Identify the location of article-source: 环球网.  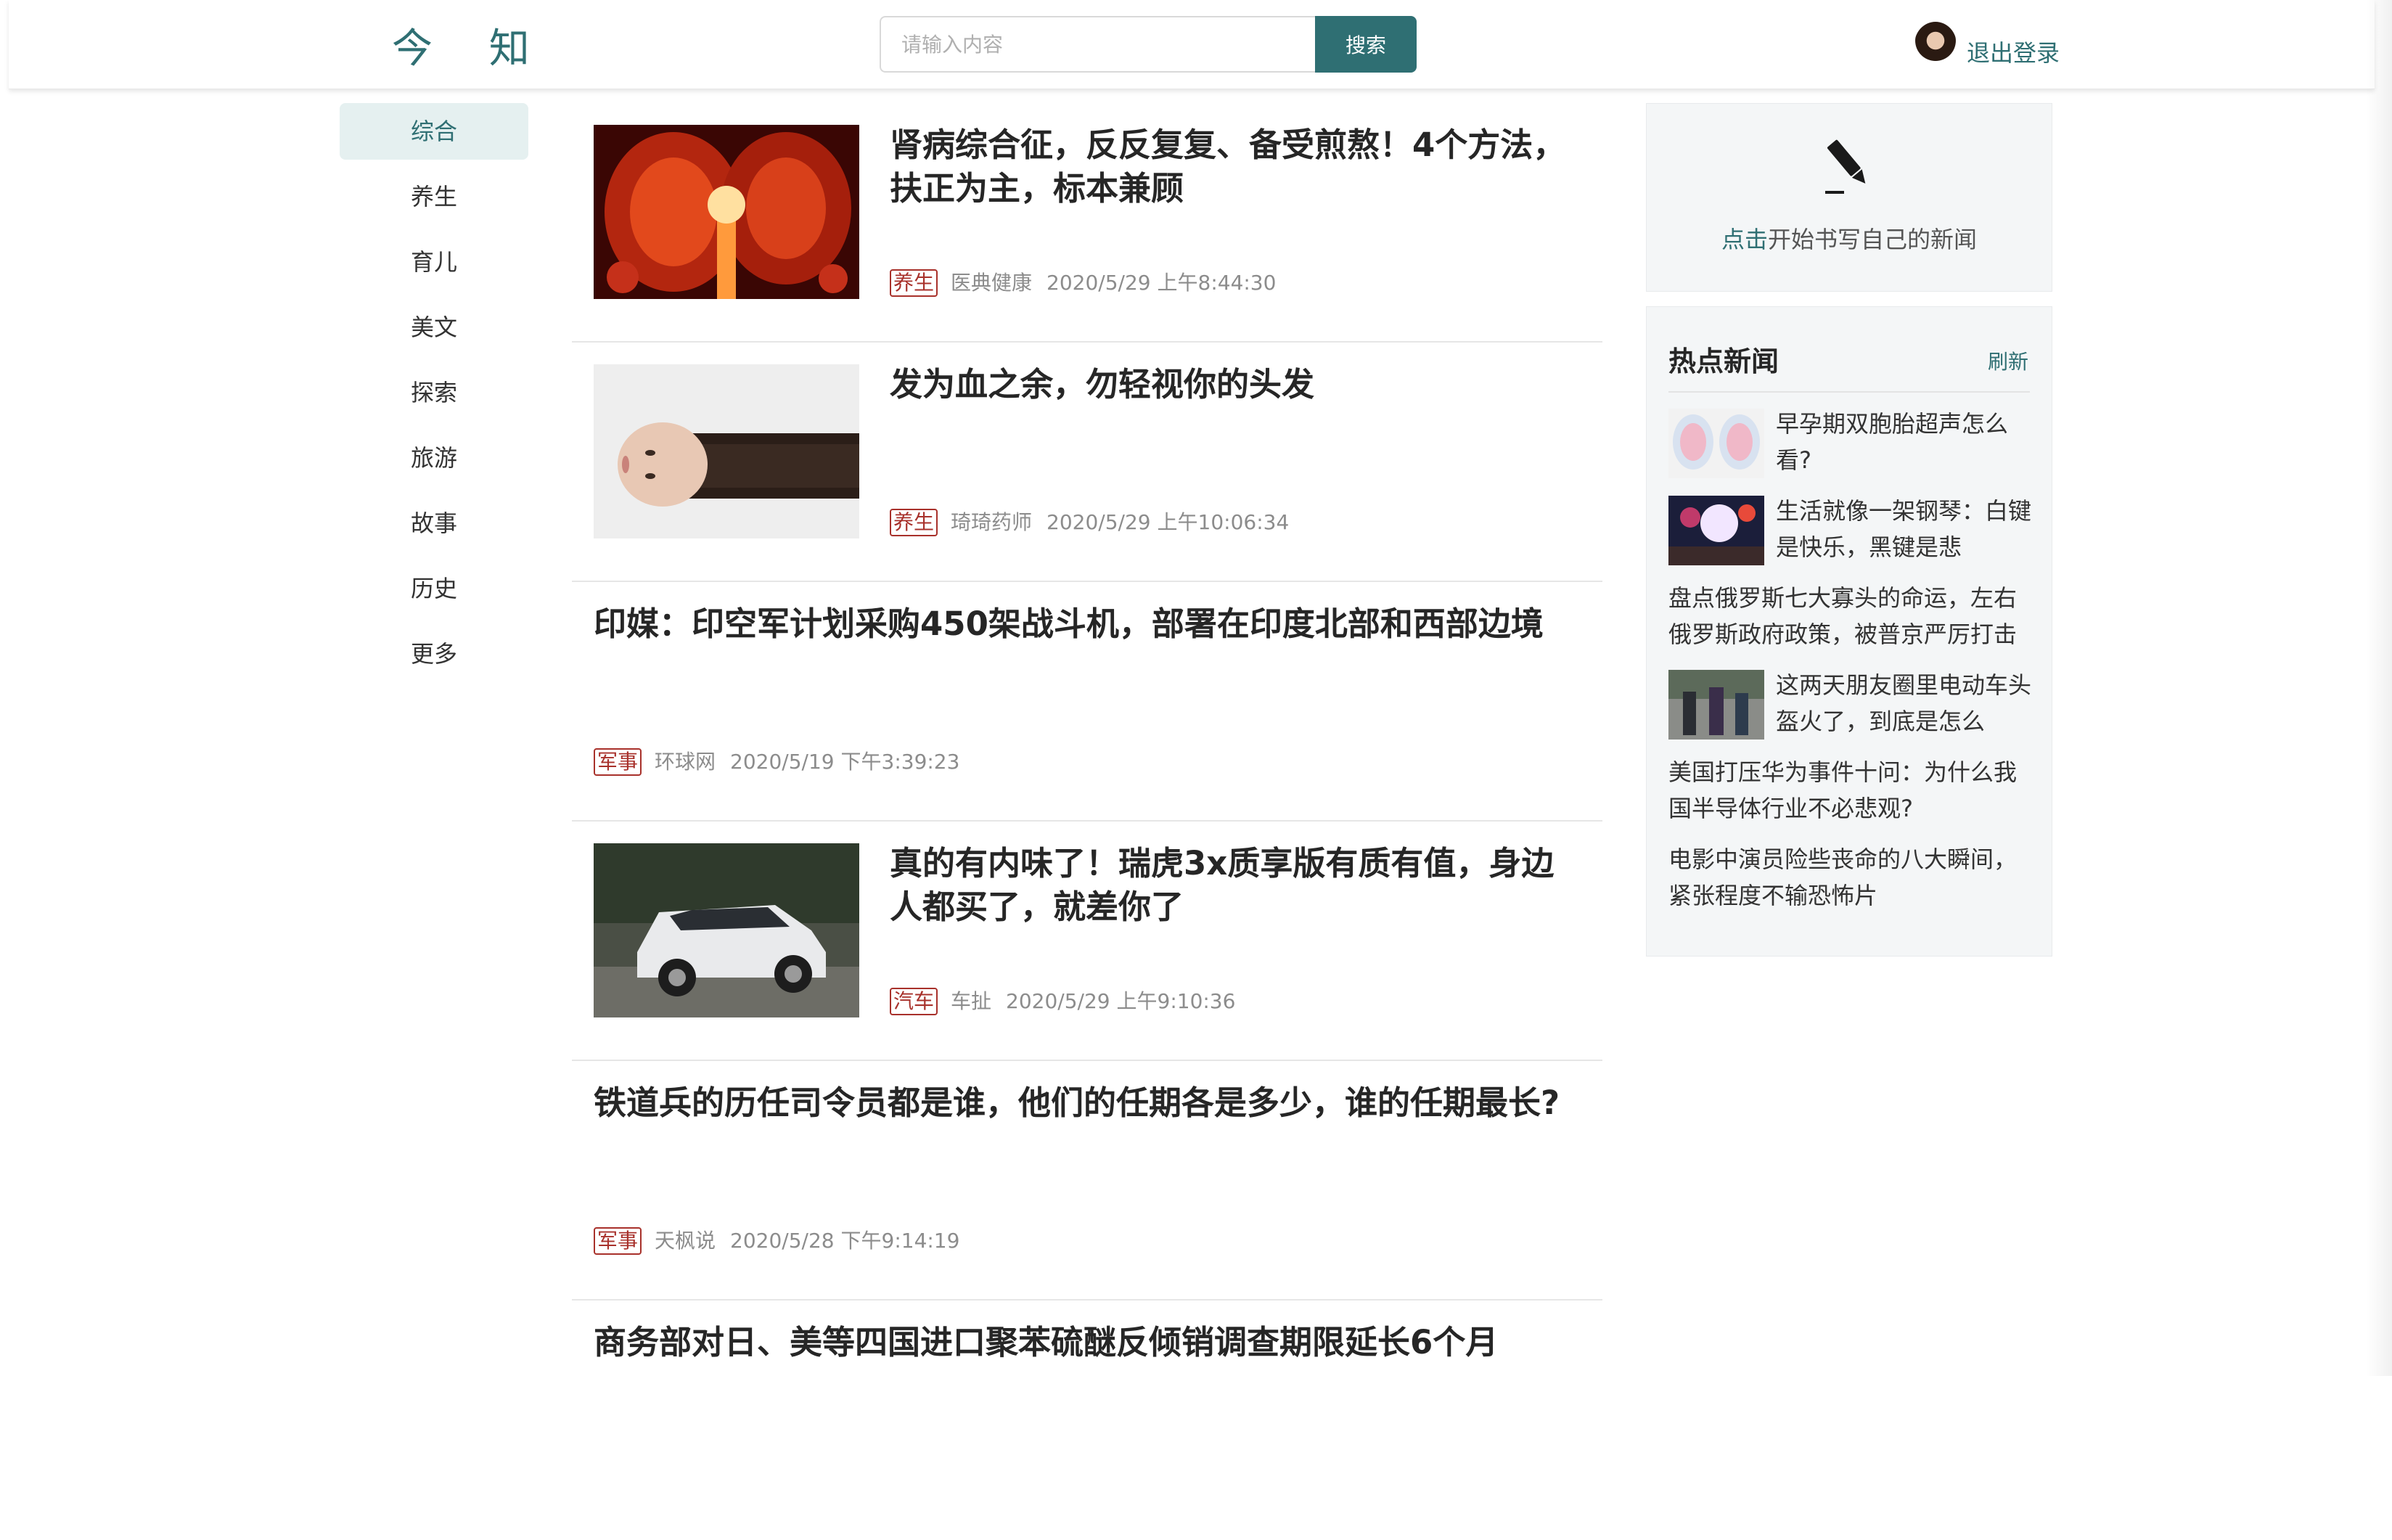
(685, 762).